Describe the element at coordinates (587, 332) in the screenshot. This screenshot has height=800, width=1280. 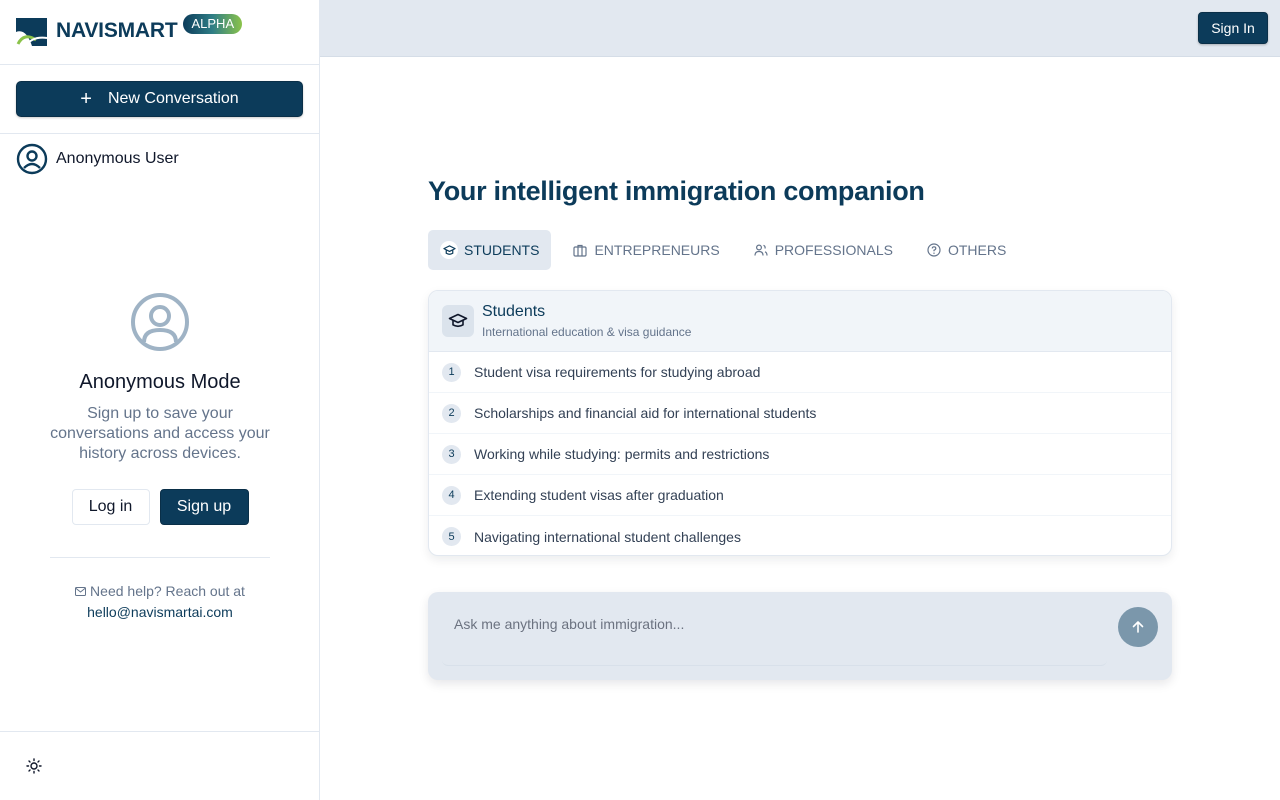
I see `card-subtitle: International education & visa guidance` at that location.